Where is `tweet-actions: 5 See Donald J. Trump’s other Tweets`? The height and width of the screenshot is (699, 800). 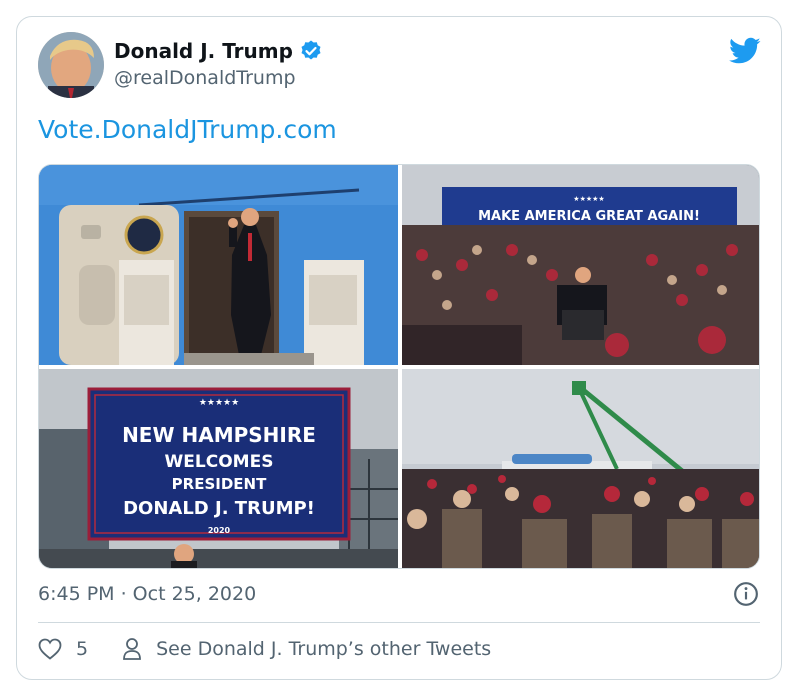 tweet-actions: 5 See Donald J. Trump’s other Tweets is located at coordinates (264, 649).